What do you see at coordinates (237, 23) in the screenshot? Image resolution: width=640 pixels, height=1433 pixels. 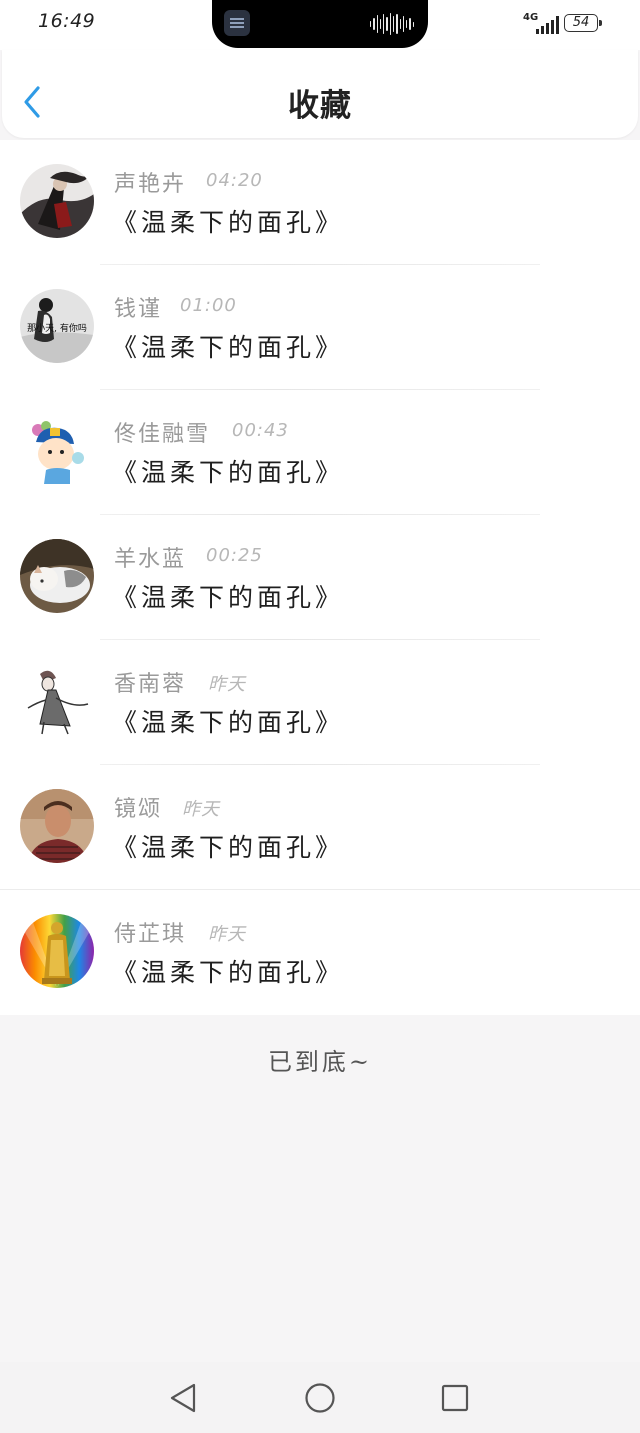 I see `now-playing-app-icon` at bounding box center [237, 23].